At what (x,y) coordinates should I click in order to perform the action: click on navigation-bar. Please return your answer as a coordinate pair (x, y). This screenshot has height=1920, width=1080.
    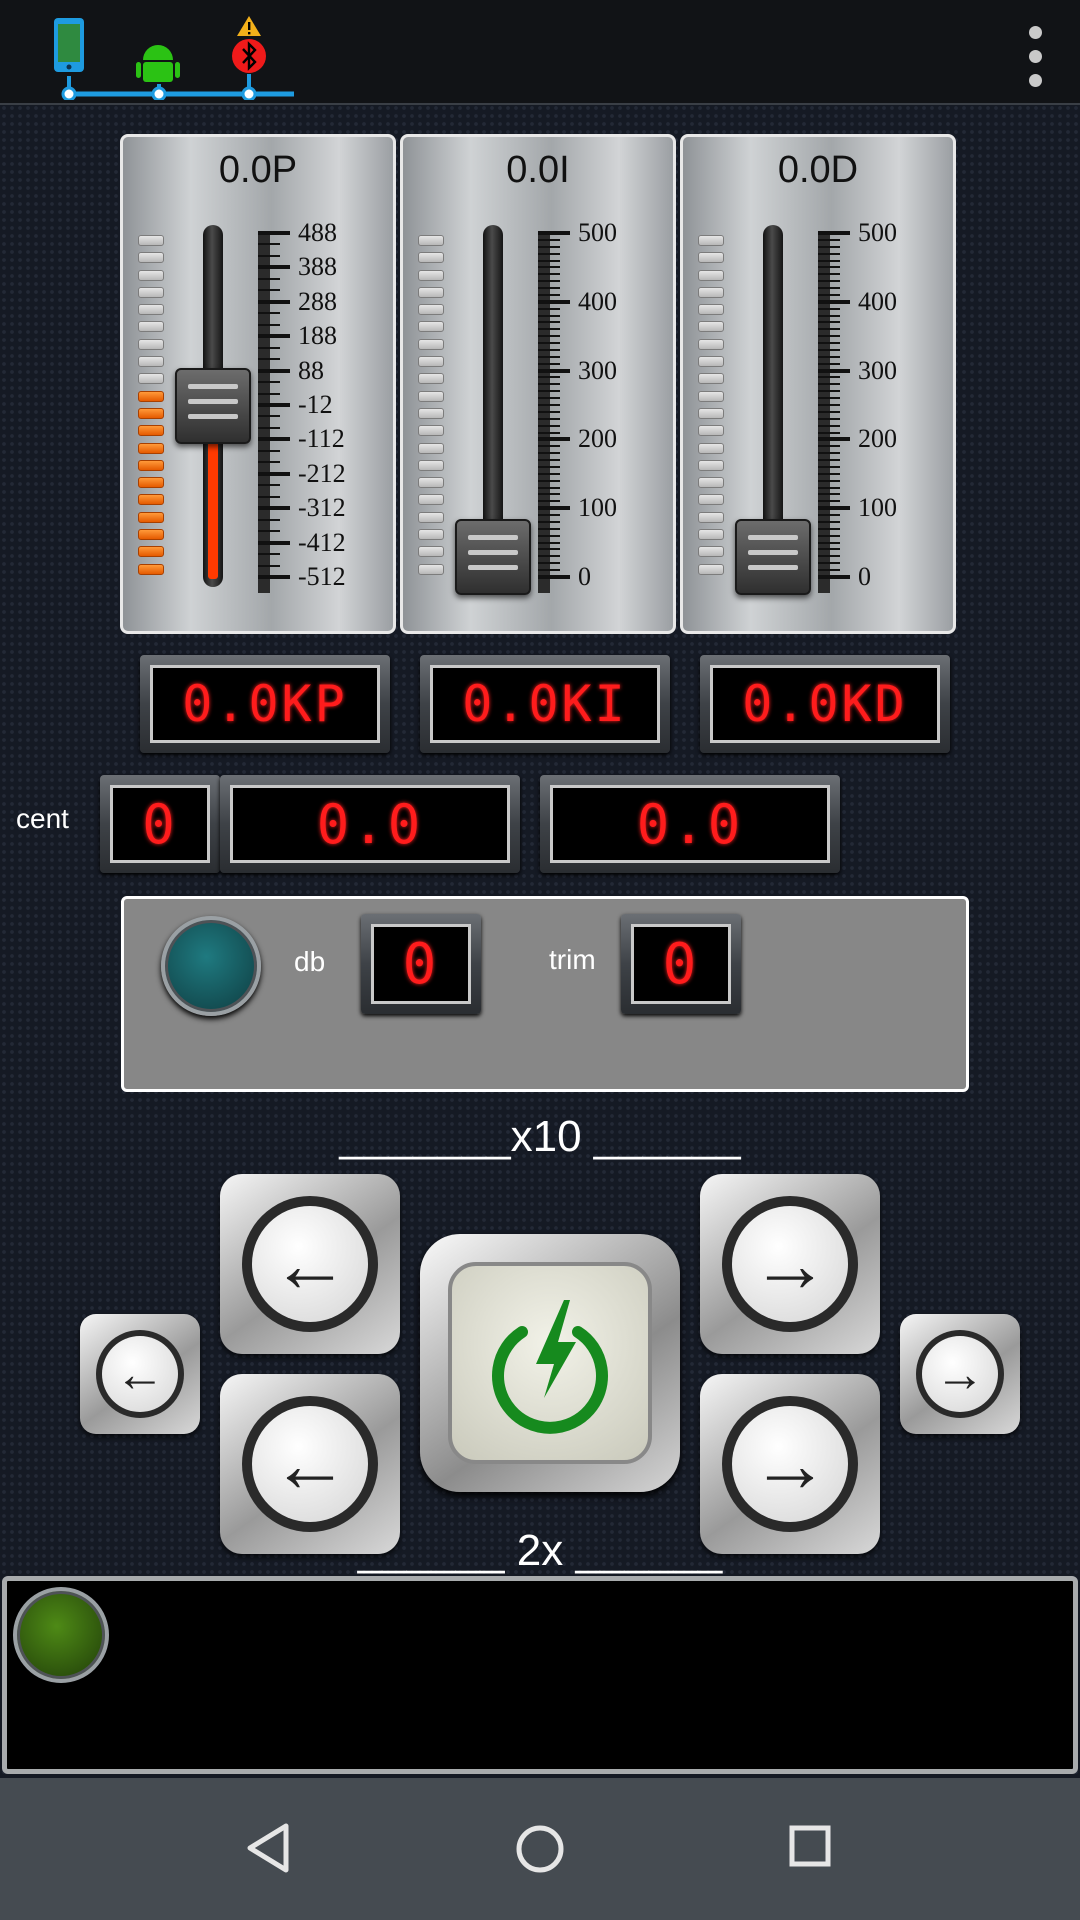
    Looking at the image, I should click on (540, 1849).